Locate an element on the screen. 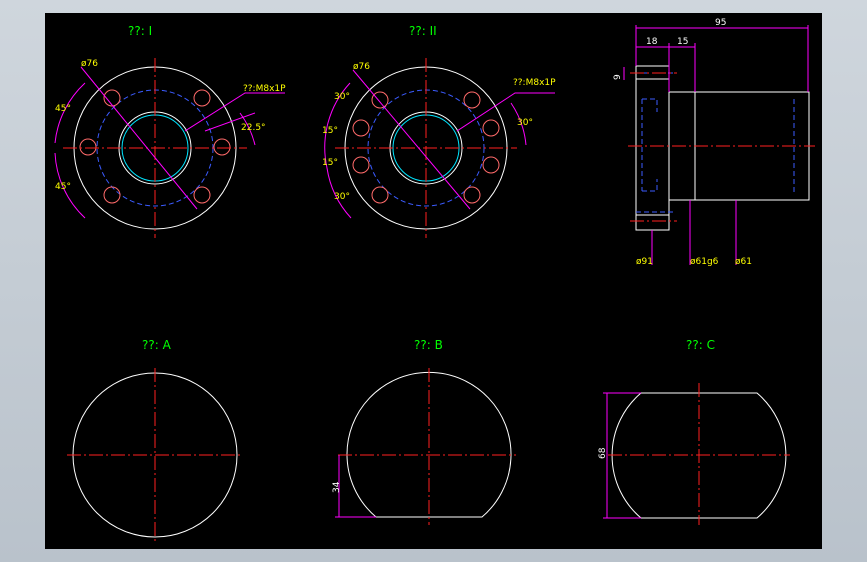 The width and height of the screenshot is (867, 562). view-1-flange: ??: I ø76 ??:M8x1P 45° 45° 22.5° is located at coordinates (170, 131).